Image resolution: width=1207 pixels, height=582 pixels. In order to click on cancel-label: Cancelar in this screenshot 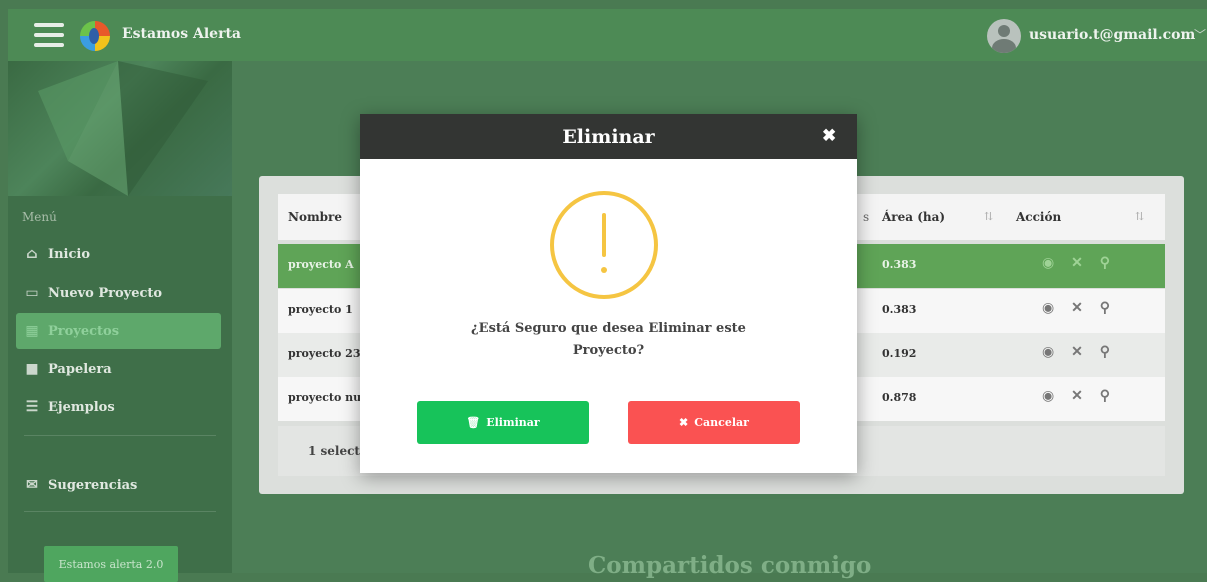, I will do `click(721, 422)`.